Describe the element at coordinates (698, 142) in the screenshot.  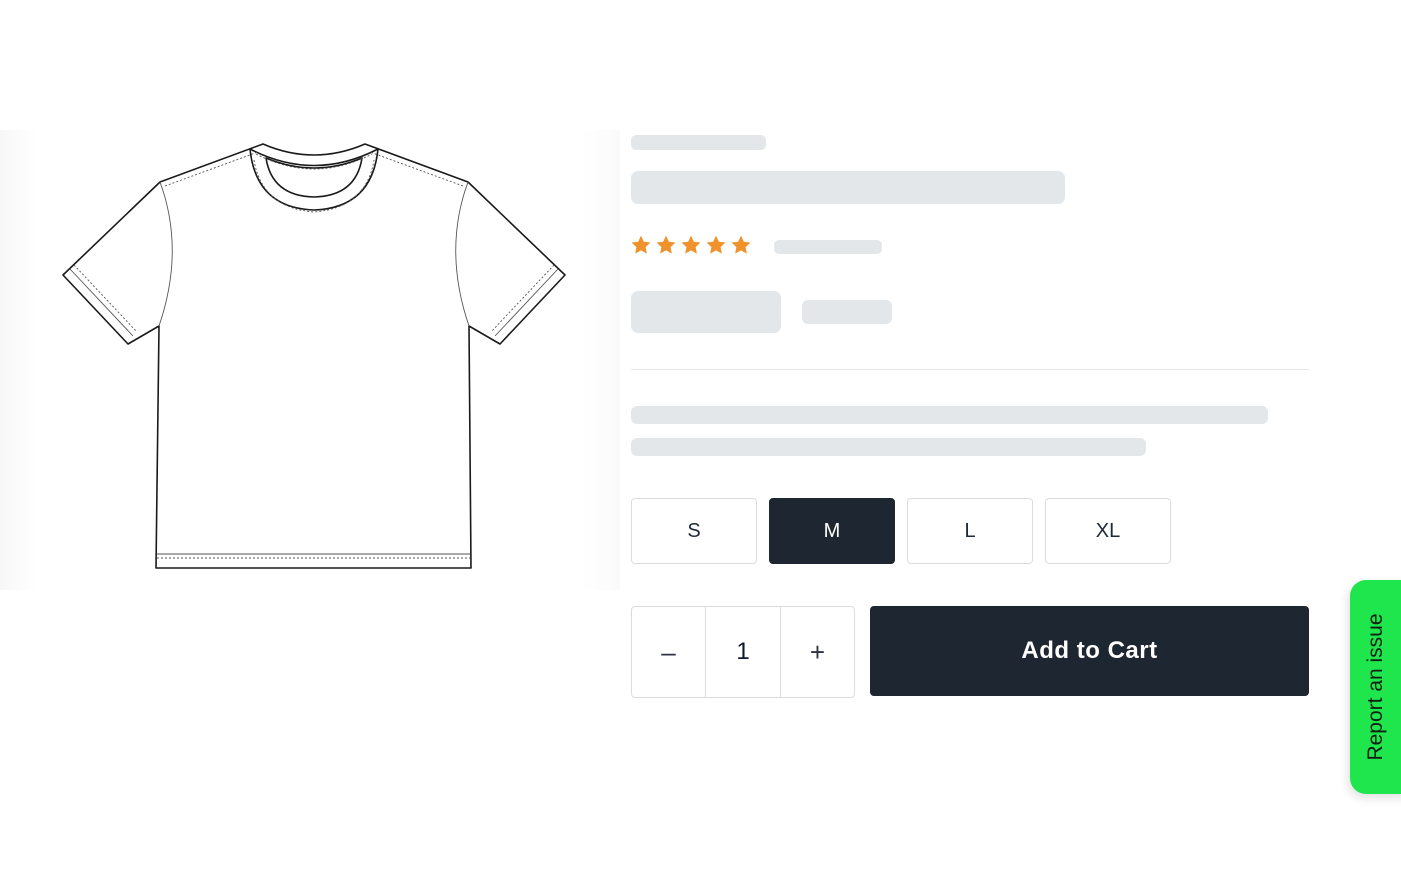
I see `brand-placeholder` at that location.